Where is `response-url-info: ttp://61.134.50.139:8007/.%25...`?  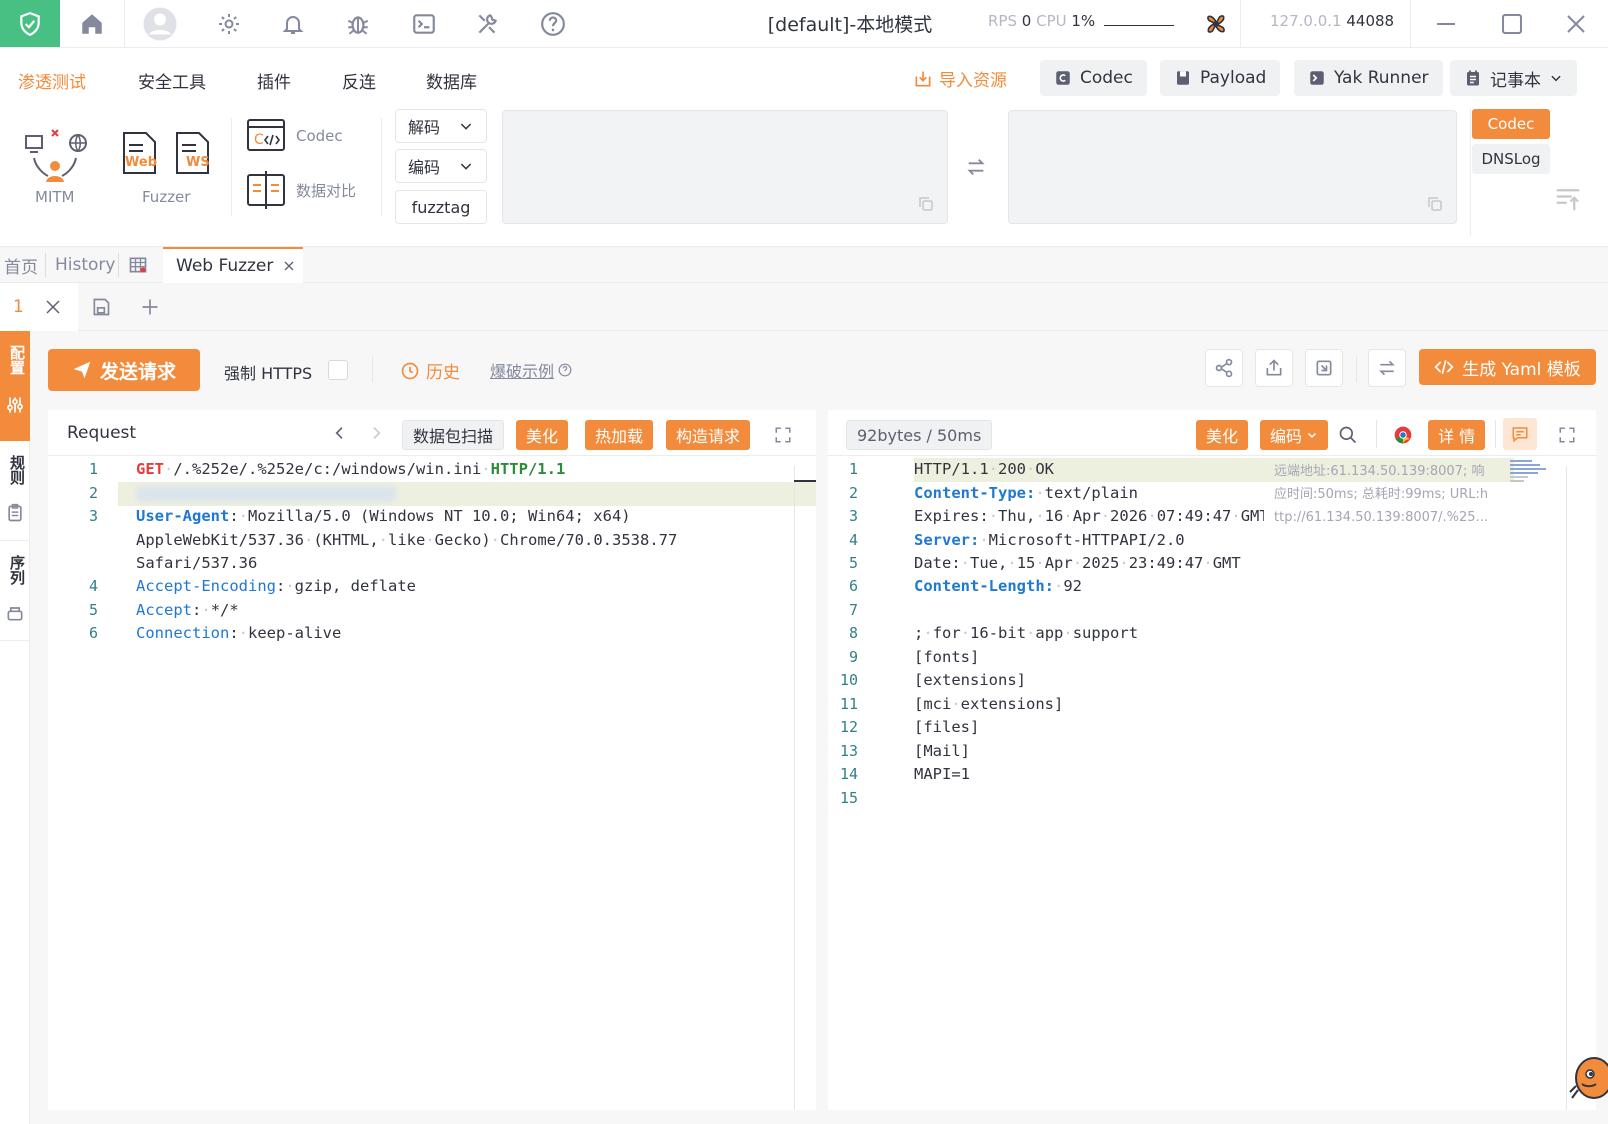
response-url-info: ttp://61.134.50.139:8007/.%25... is located at coordinates (1381, 517).